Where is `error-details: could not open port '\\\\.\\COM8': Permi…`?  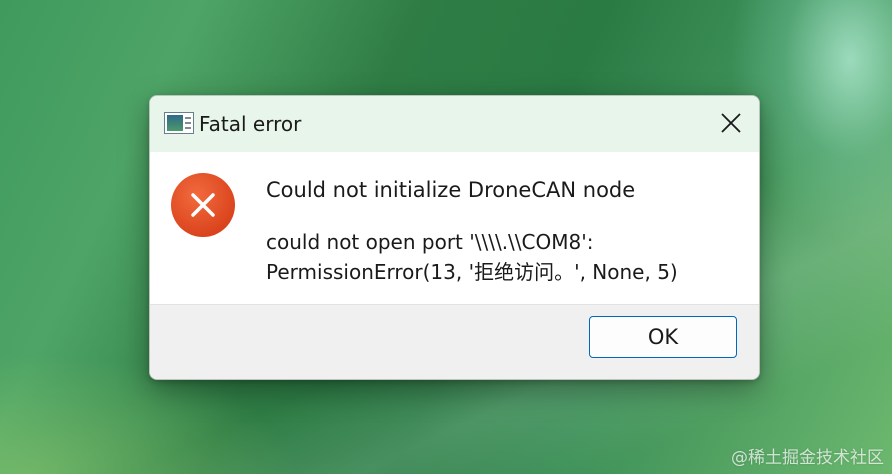
error-details: could not open port '\\\\.\\COM8': Permi… is located at coordinates (472, 257).